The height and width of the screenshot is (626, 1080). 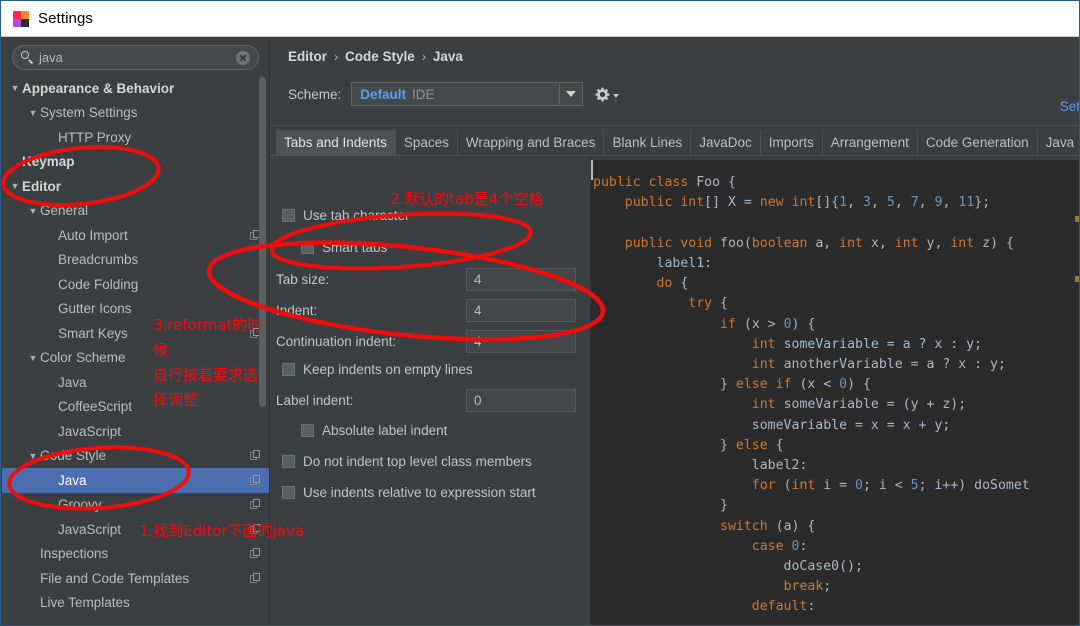 What do you see at coordinates (336, 142) in the screenshot?
I see `tab-tabs-and-indents: Tabs and Indents` at bounding box center [336, 142].